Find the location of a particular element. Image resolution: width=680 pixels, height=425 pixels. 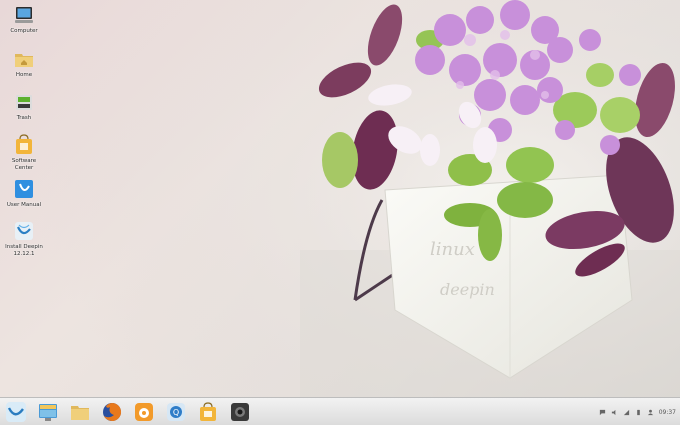

desktop-icon-user-manual: User Manual is located at coordinates (24, 193).